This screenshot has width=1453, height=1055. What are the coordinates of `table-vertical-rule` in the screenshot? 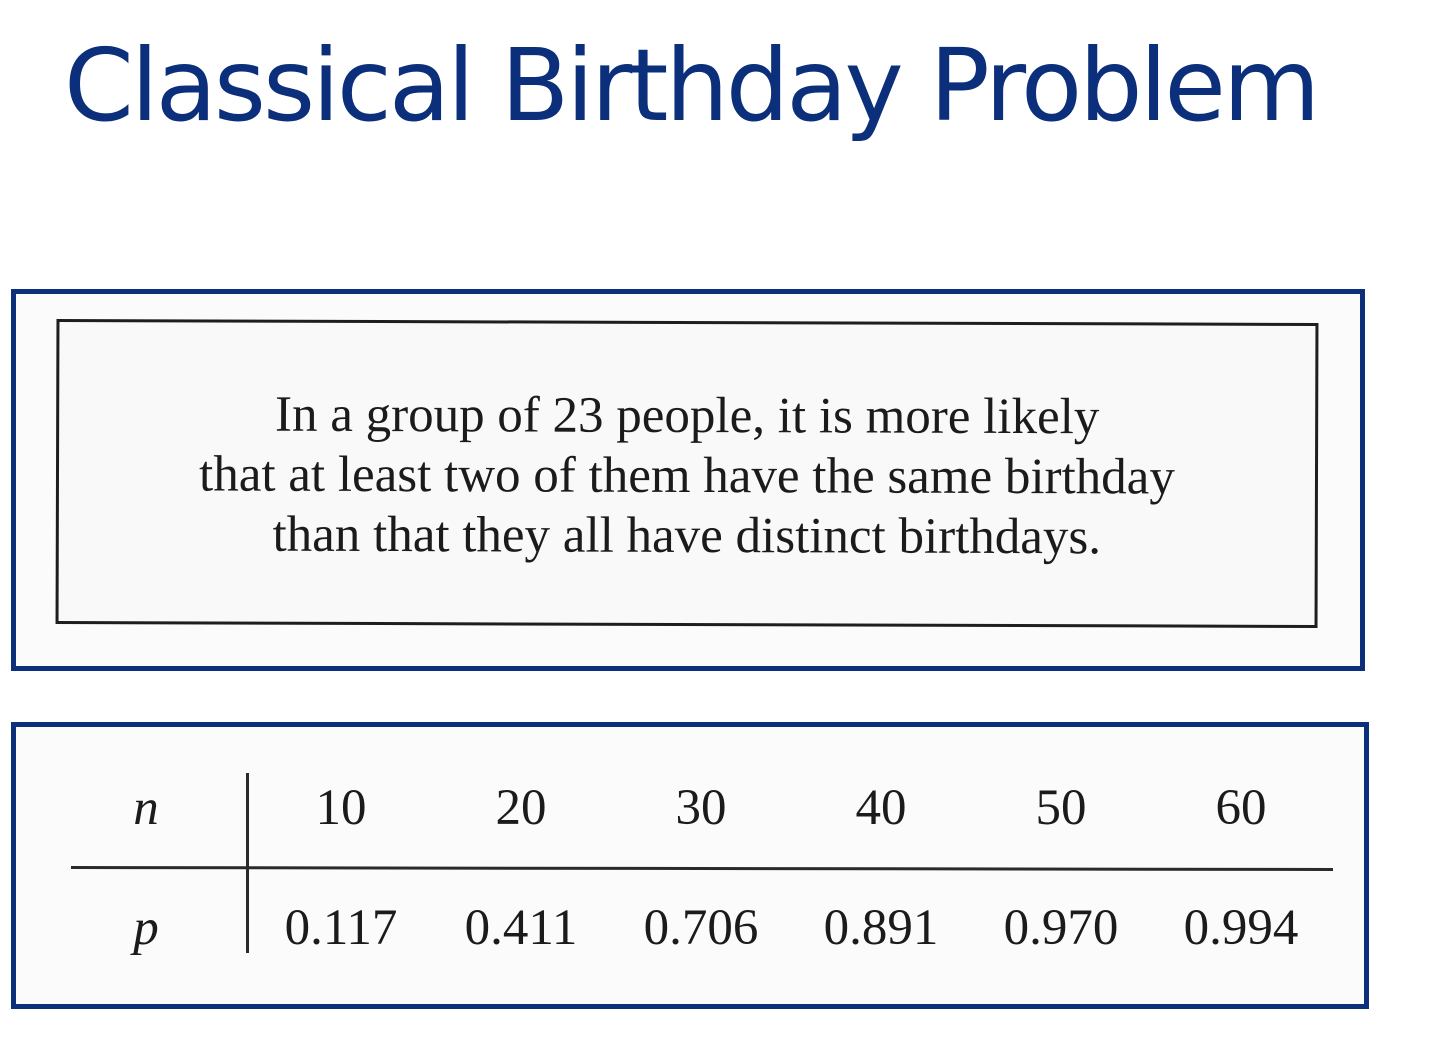 It's located at (247, 863).